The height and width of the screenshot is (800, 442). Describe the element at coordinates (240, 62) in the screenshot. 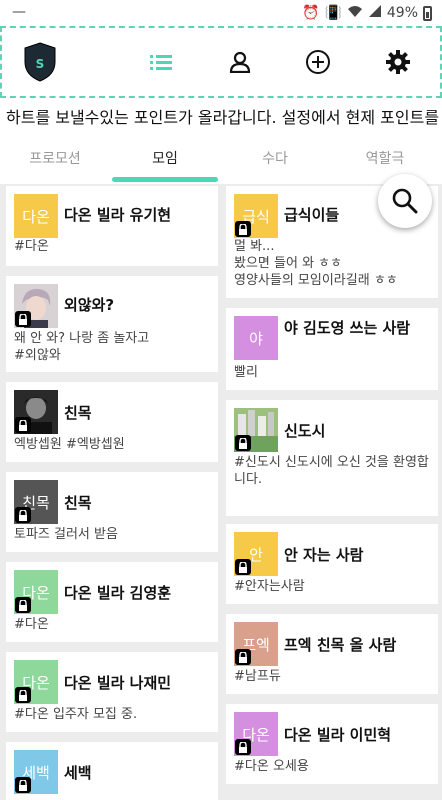

I see `profile-icon` at that location.